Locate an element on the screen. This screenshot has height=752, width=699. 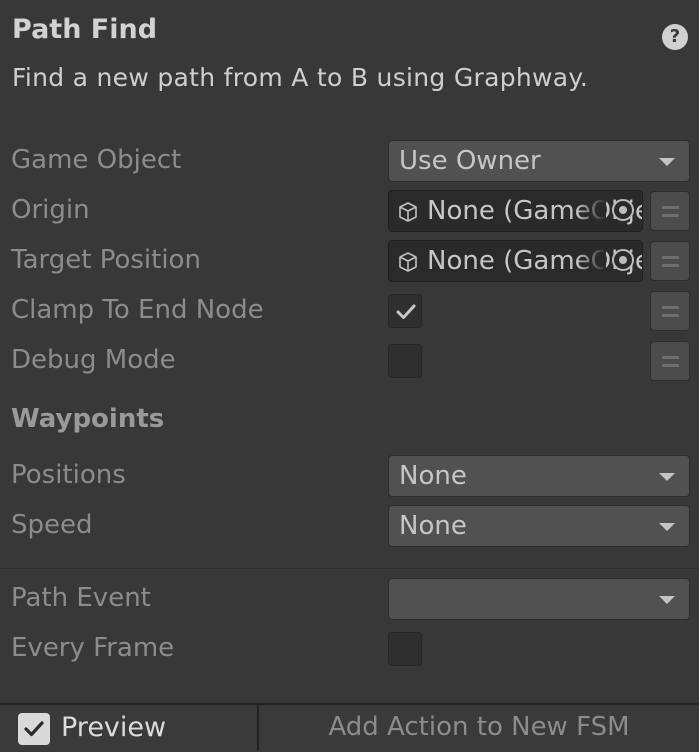
preview-checkbox is located at coordinates (34, 729).